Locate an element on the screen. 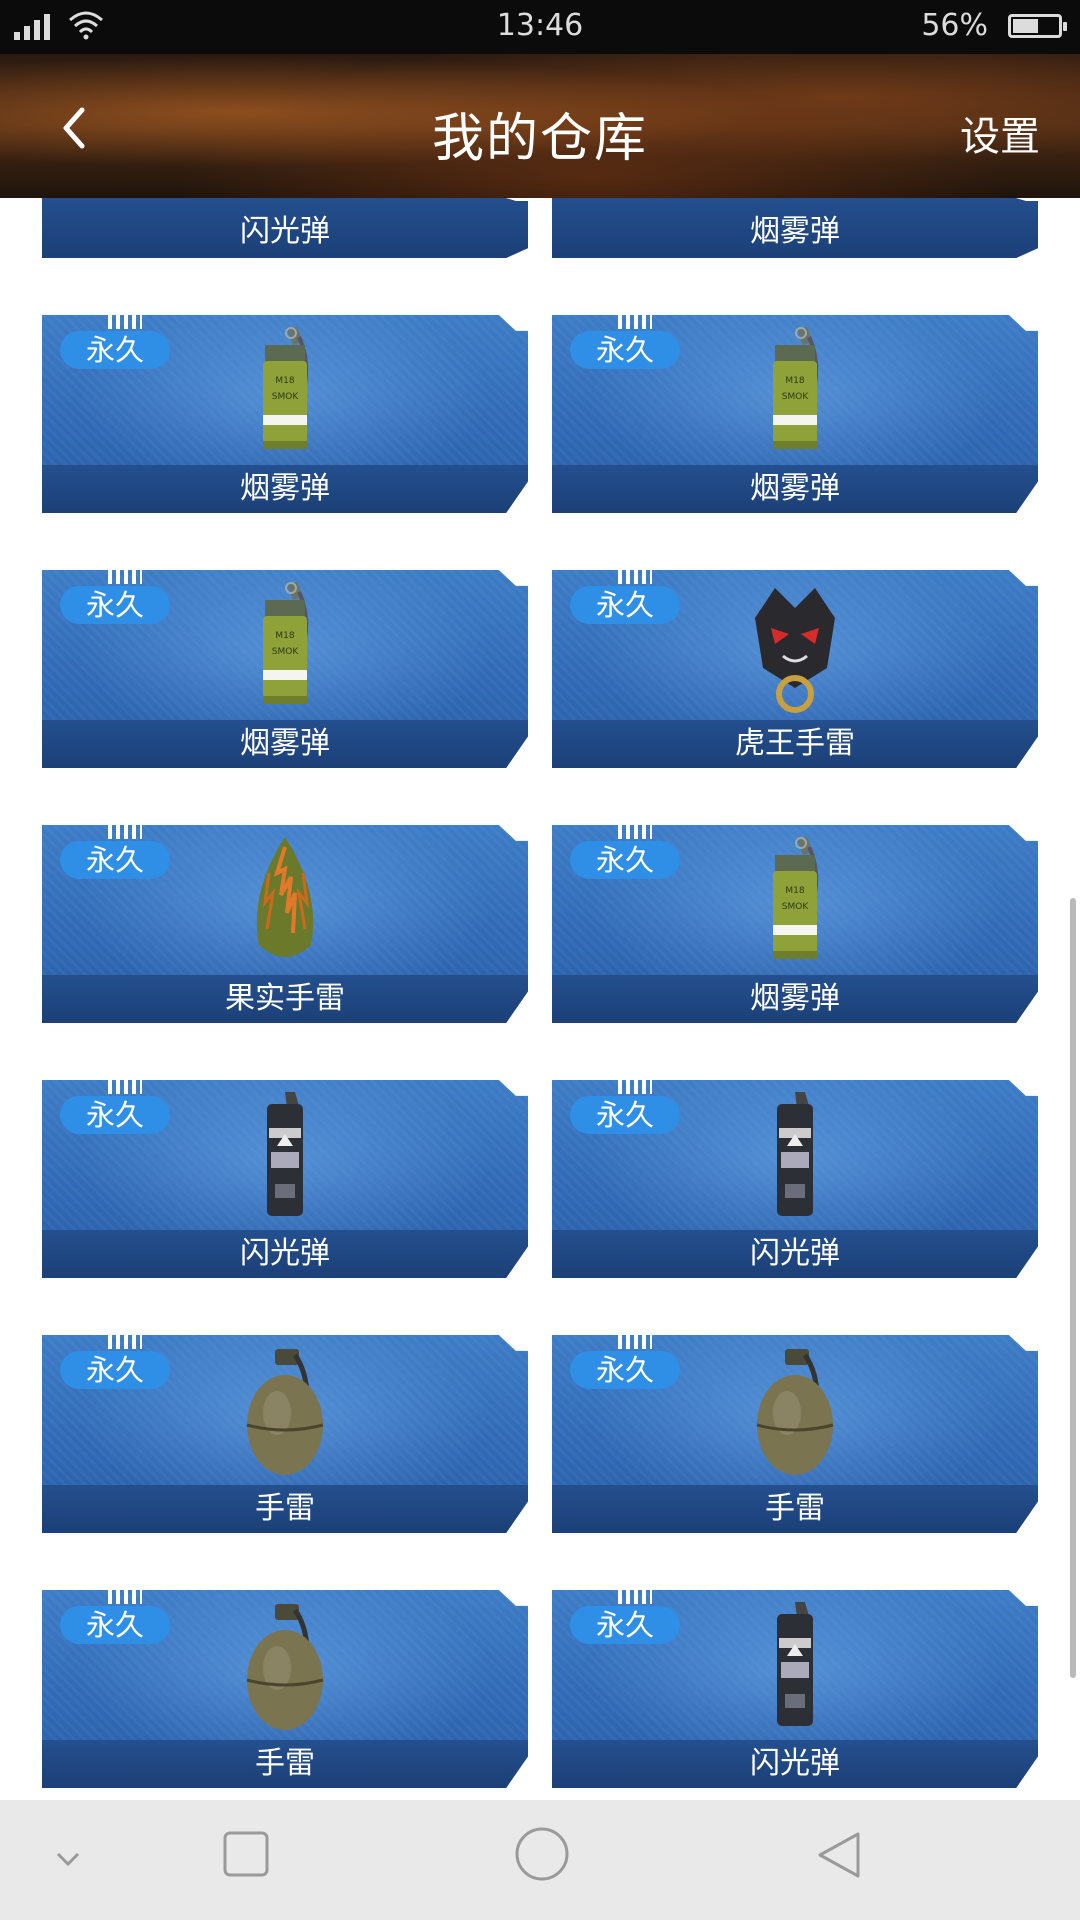 The height and width of the screenshot is (1920, 1080). tiger-king-grenade-icon is located at coordinates (795, 648).